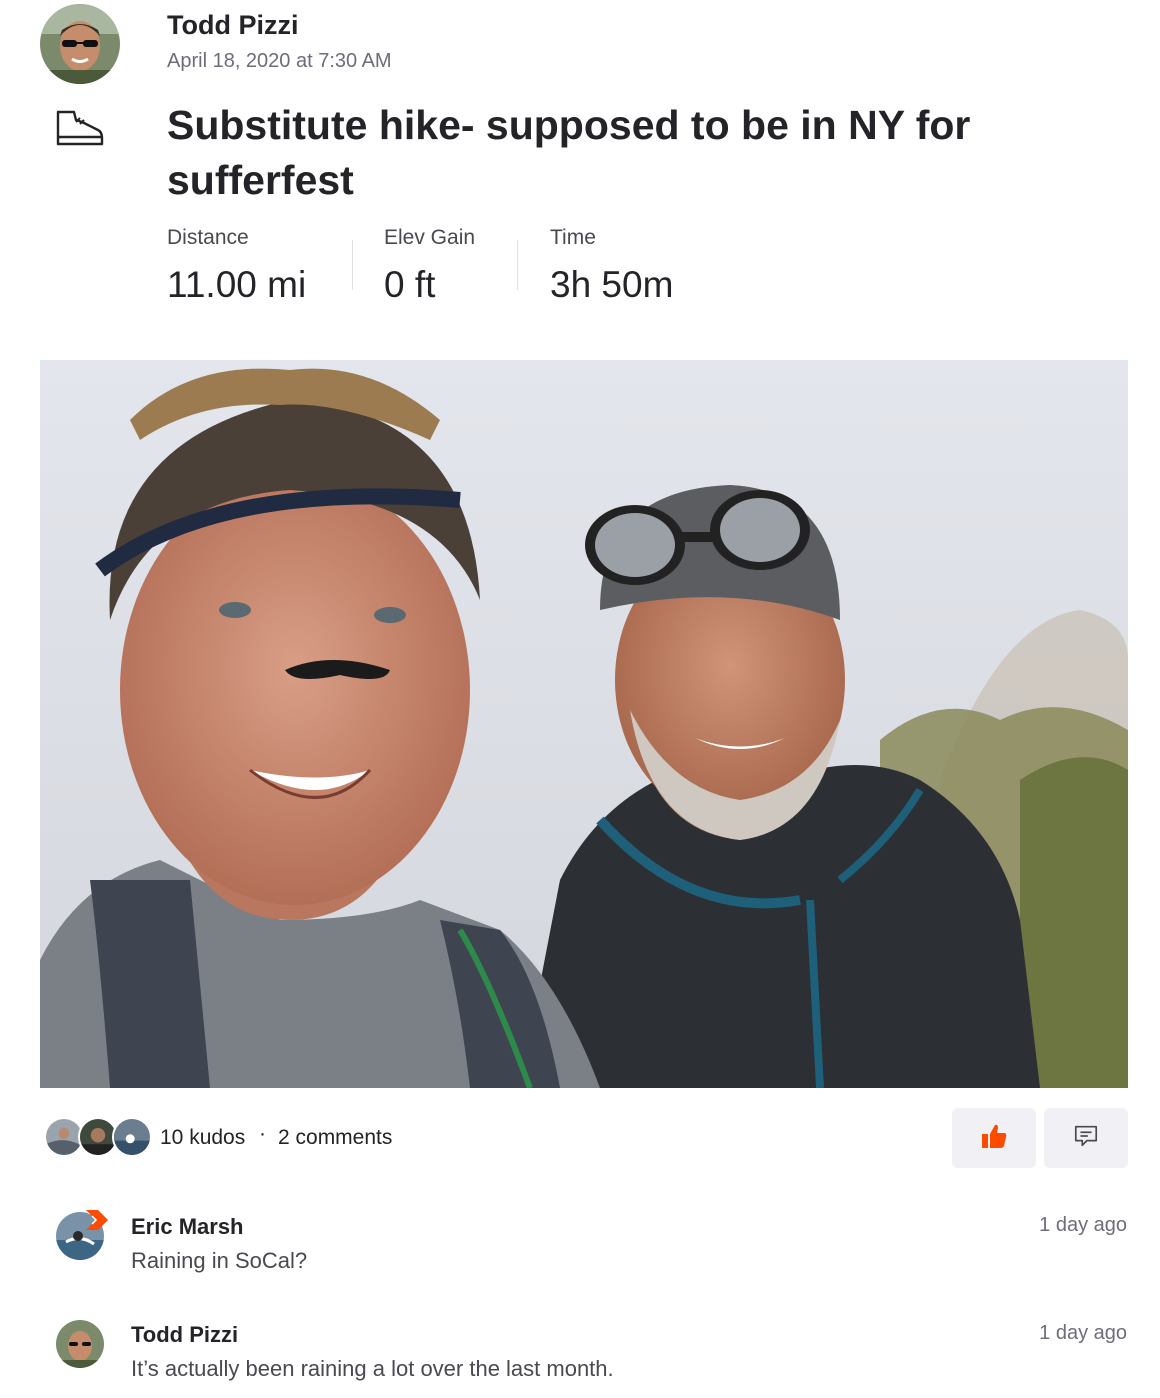 The height and width of the screenshot is (1398, 1160). I want to click on commenter-name: Eric Marsh, so click(187, 1227).